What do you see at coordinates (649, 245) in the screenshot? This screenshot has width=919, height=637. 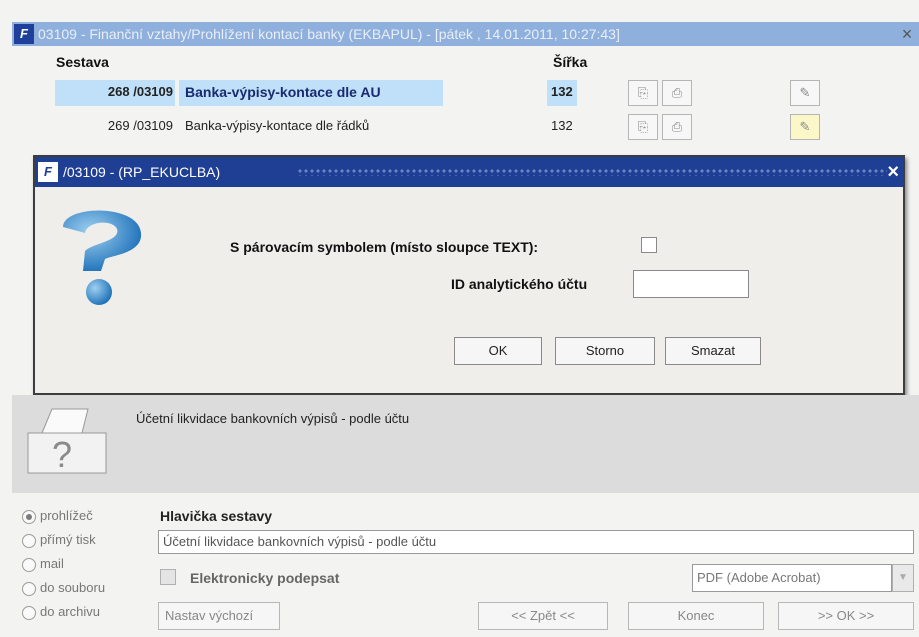 I see `parovaci-symbol-checkbox` at bounding box center [649, 245].